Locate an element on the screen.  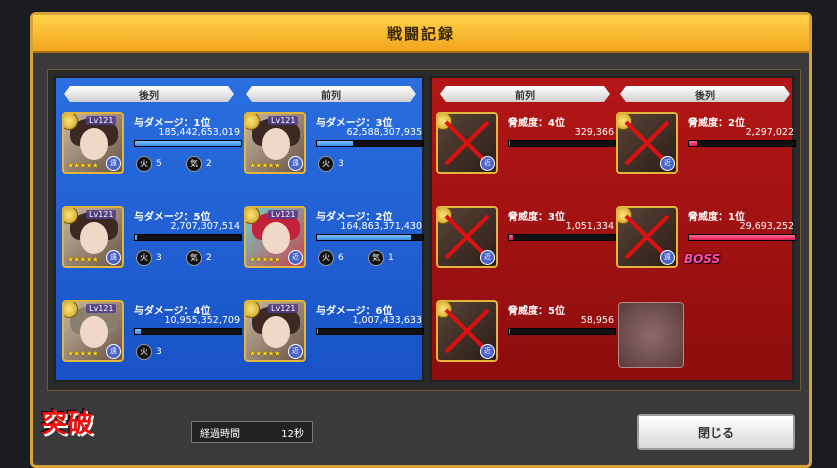
window-title: 戦闘記録 is located at coordinates (420, 33).